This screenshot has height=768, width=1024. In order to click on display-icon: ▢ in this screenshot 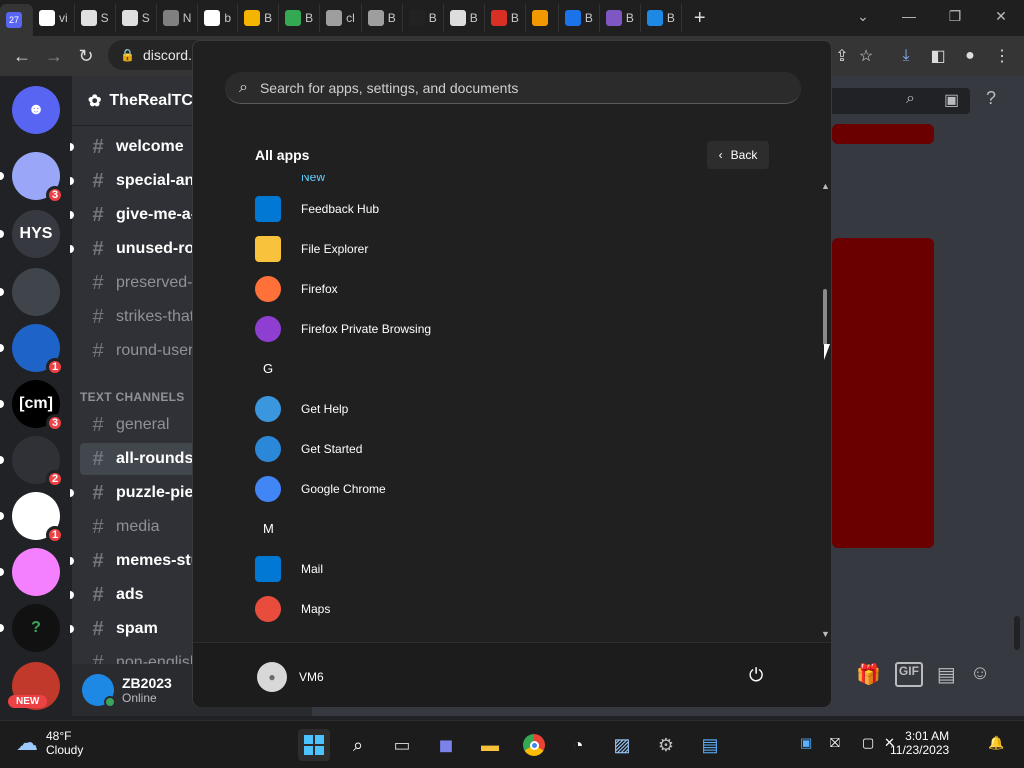, I will do `click(868, 743)`.